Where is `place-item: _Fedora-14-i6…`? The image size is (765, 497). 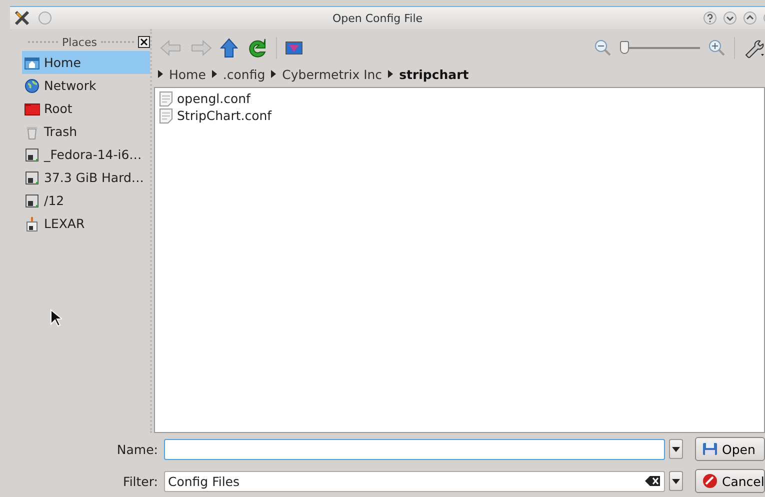 place-item: _Fedora-14-i6… is located at coordinates (86, 154).